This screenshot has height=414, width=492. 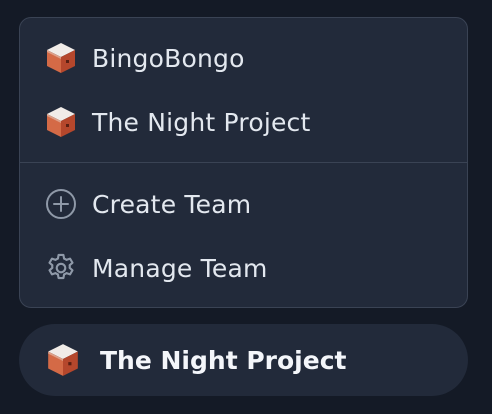 I want to click on menu-divider, so click(x=243, y=162).